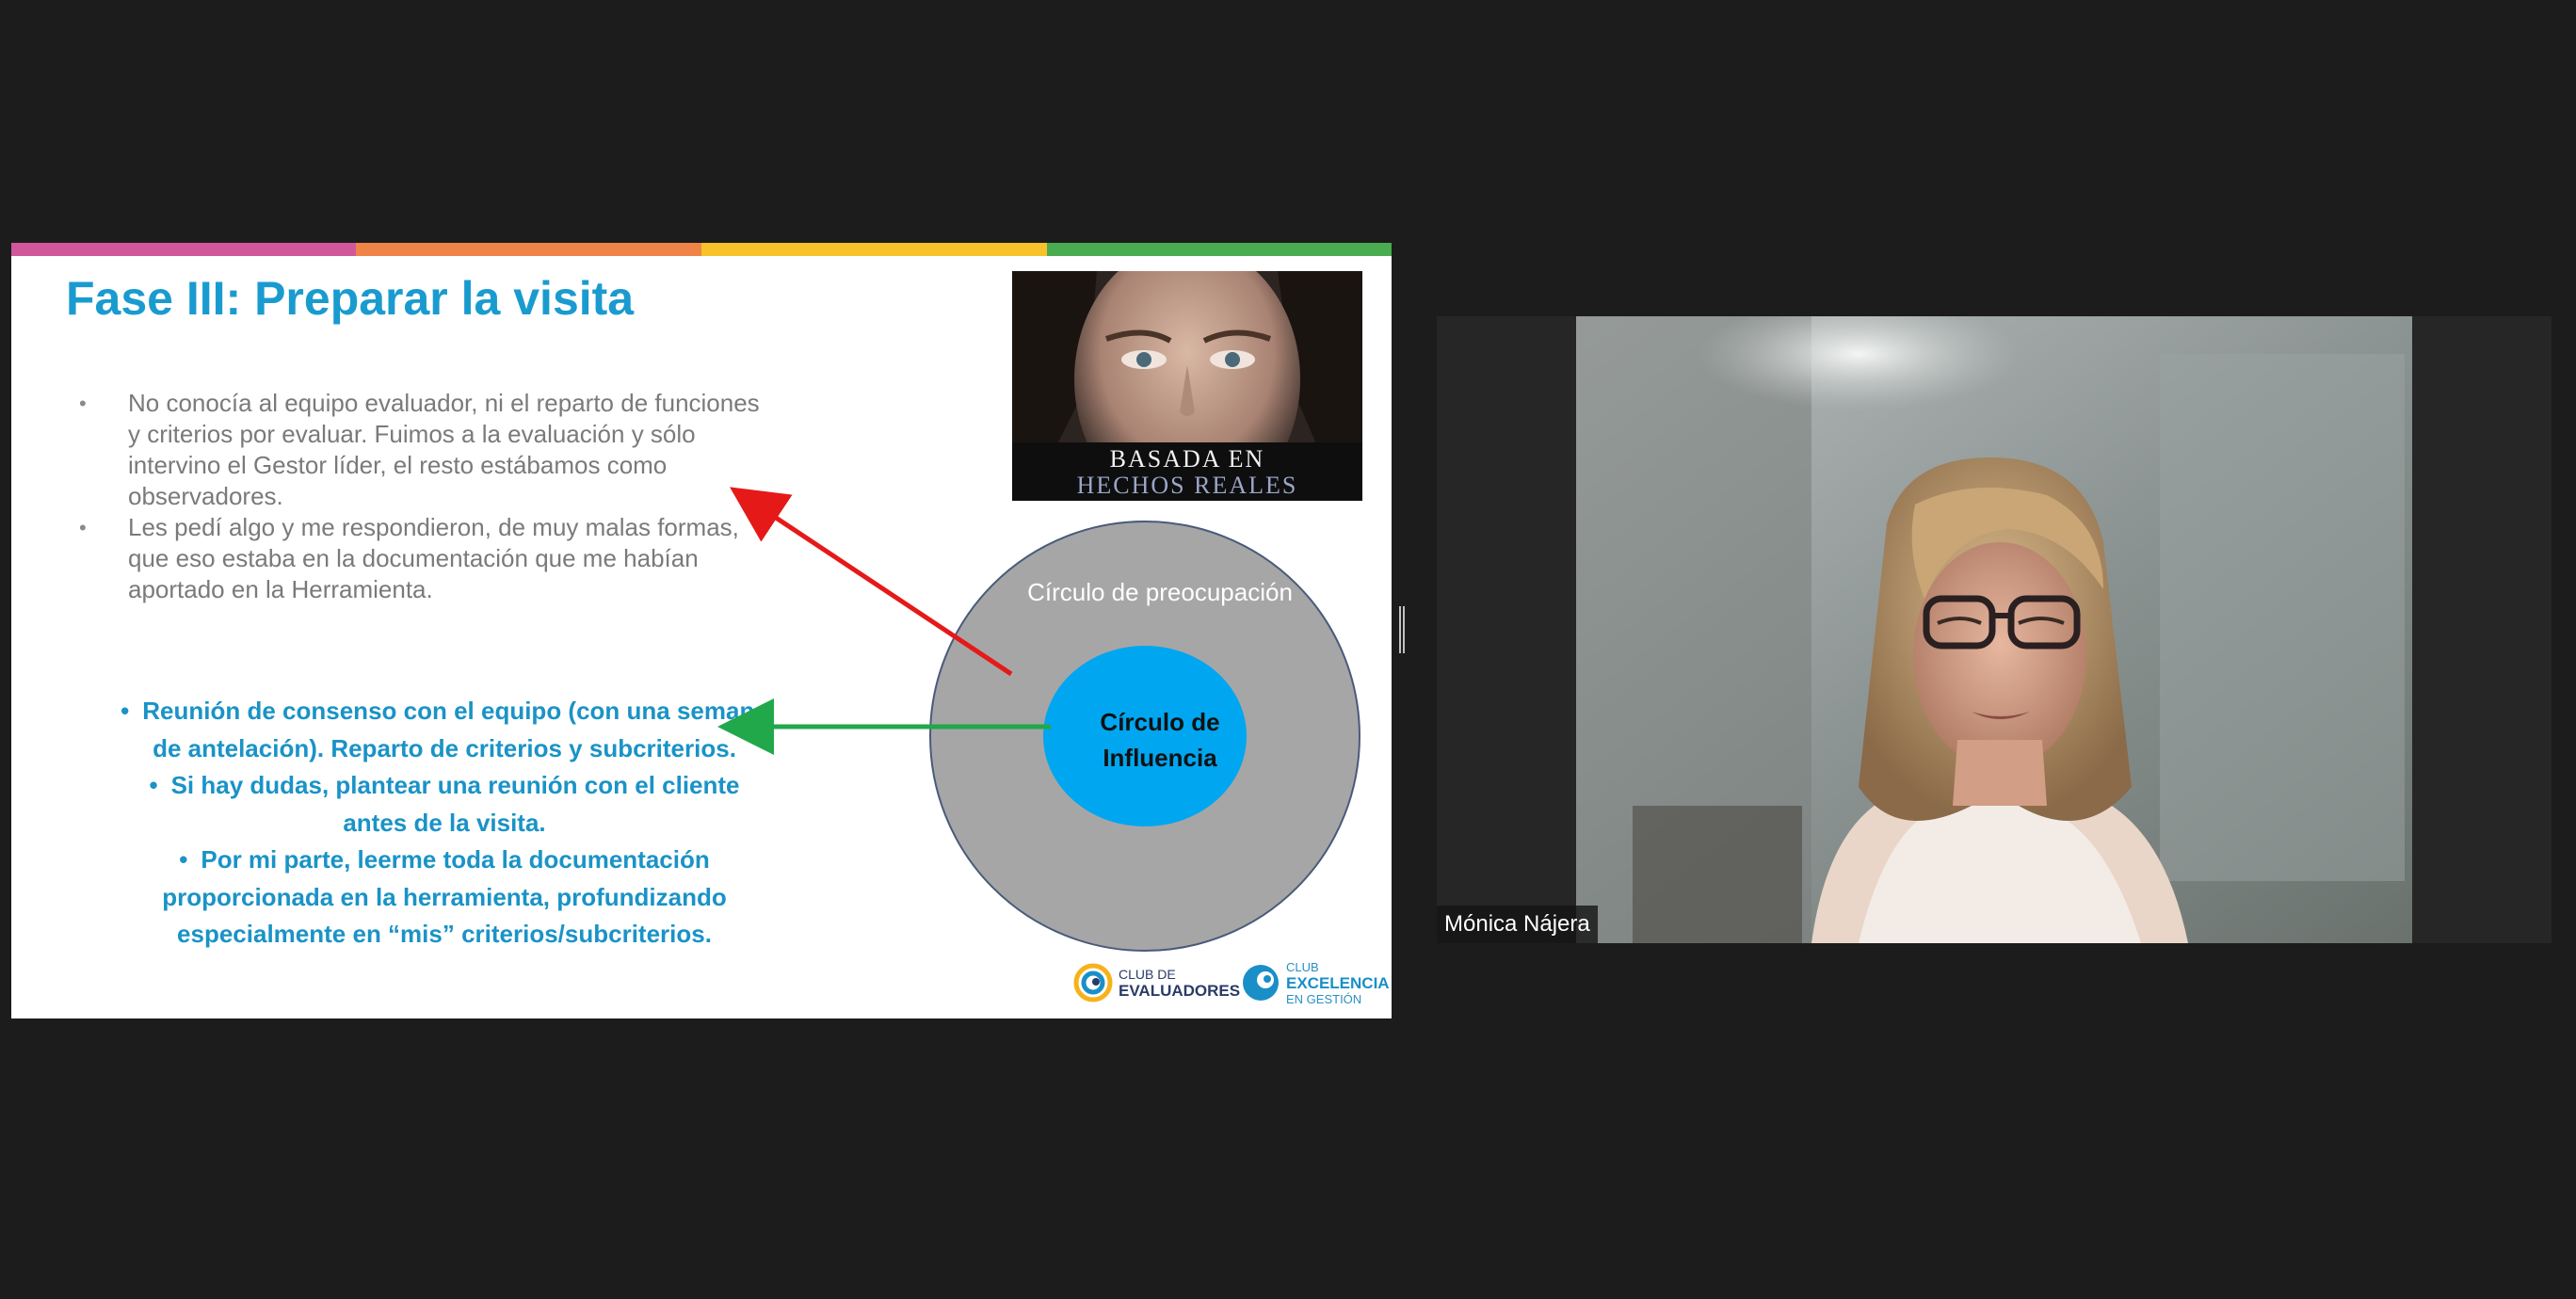 This screenshot has width=2576, height=1299. Describe the element at coordinates (1261, 983) in the screenshot. I see `excelencia-logo-icon` at that location.